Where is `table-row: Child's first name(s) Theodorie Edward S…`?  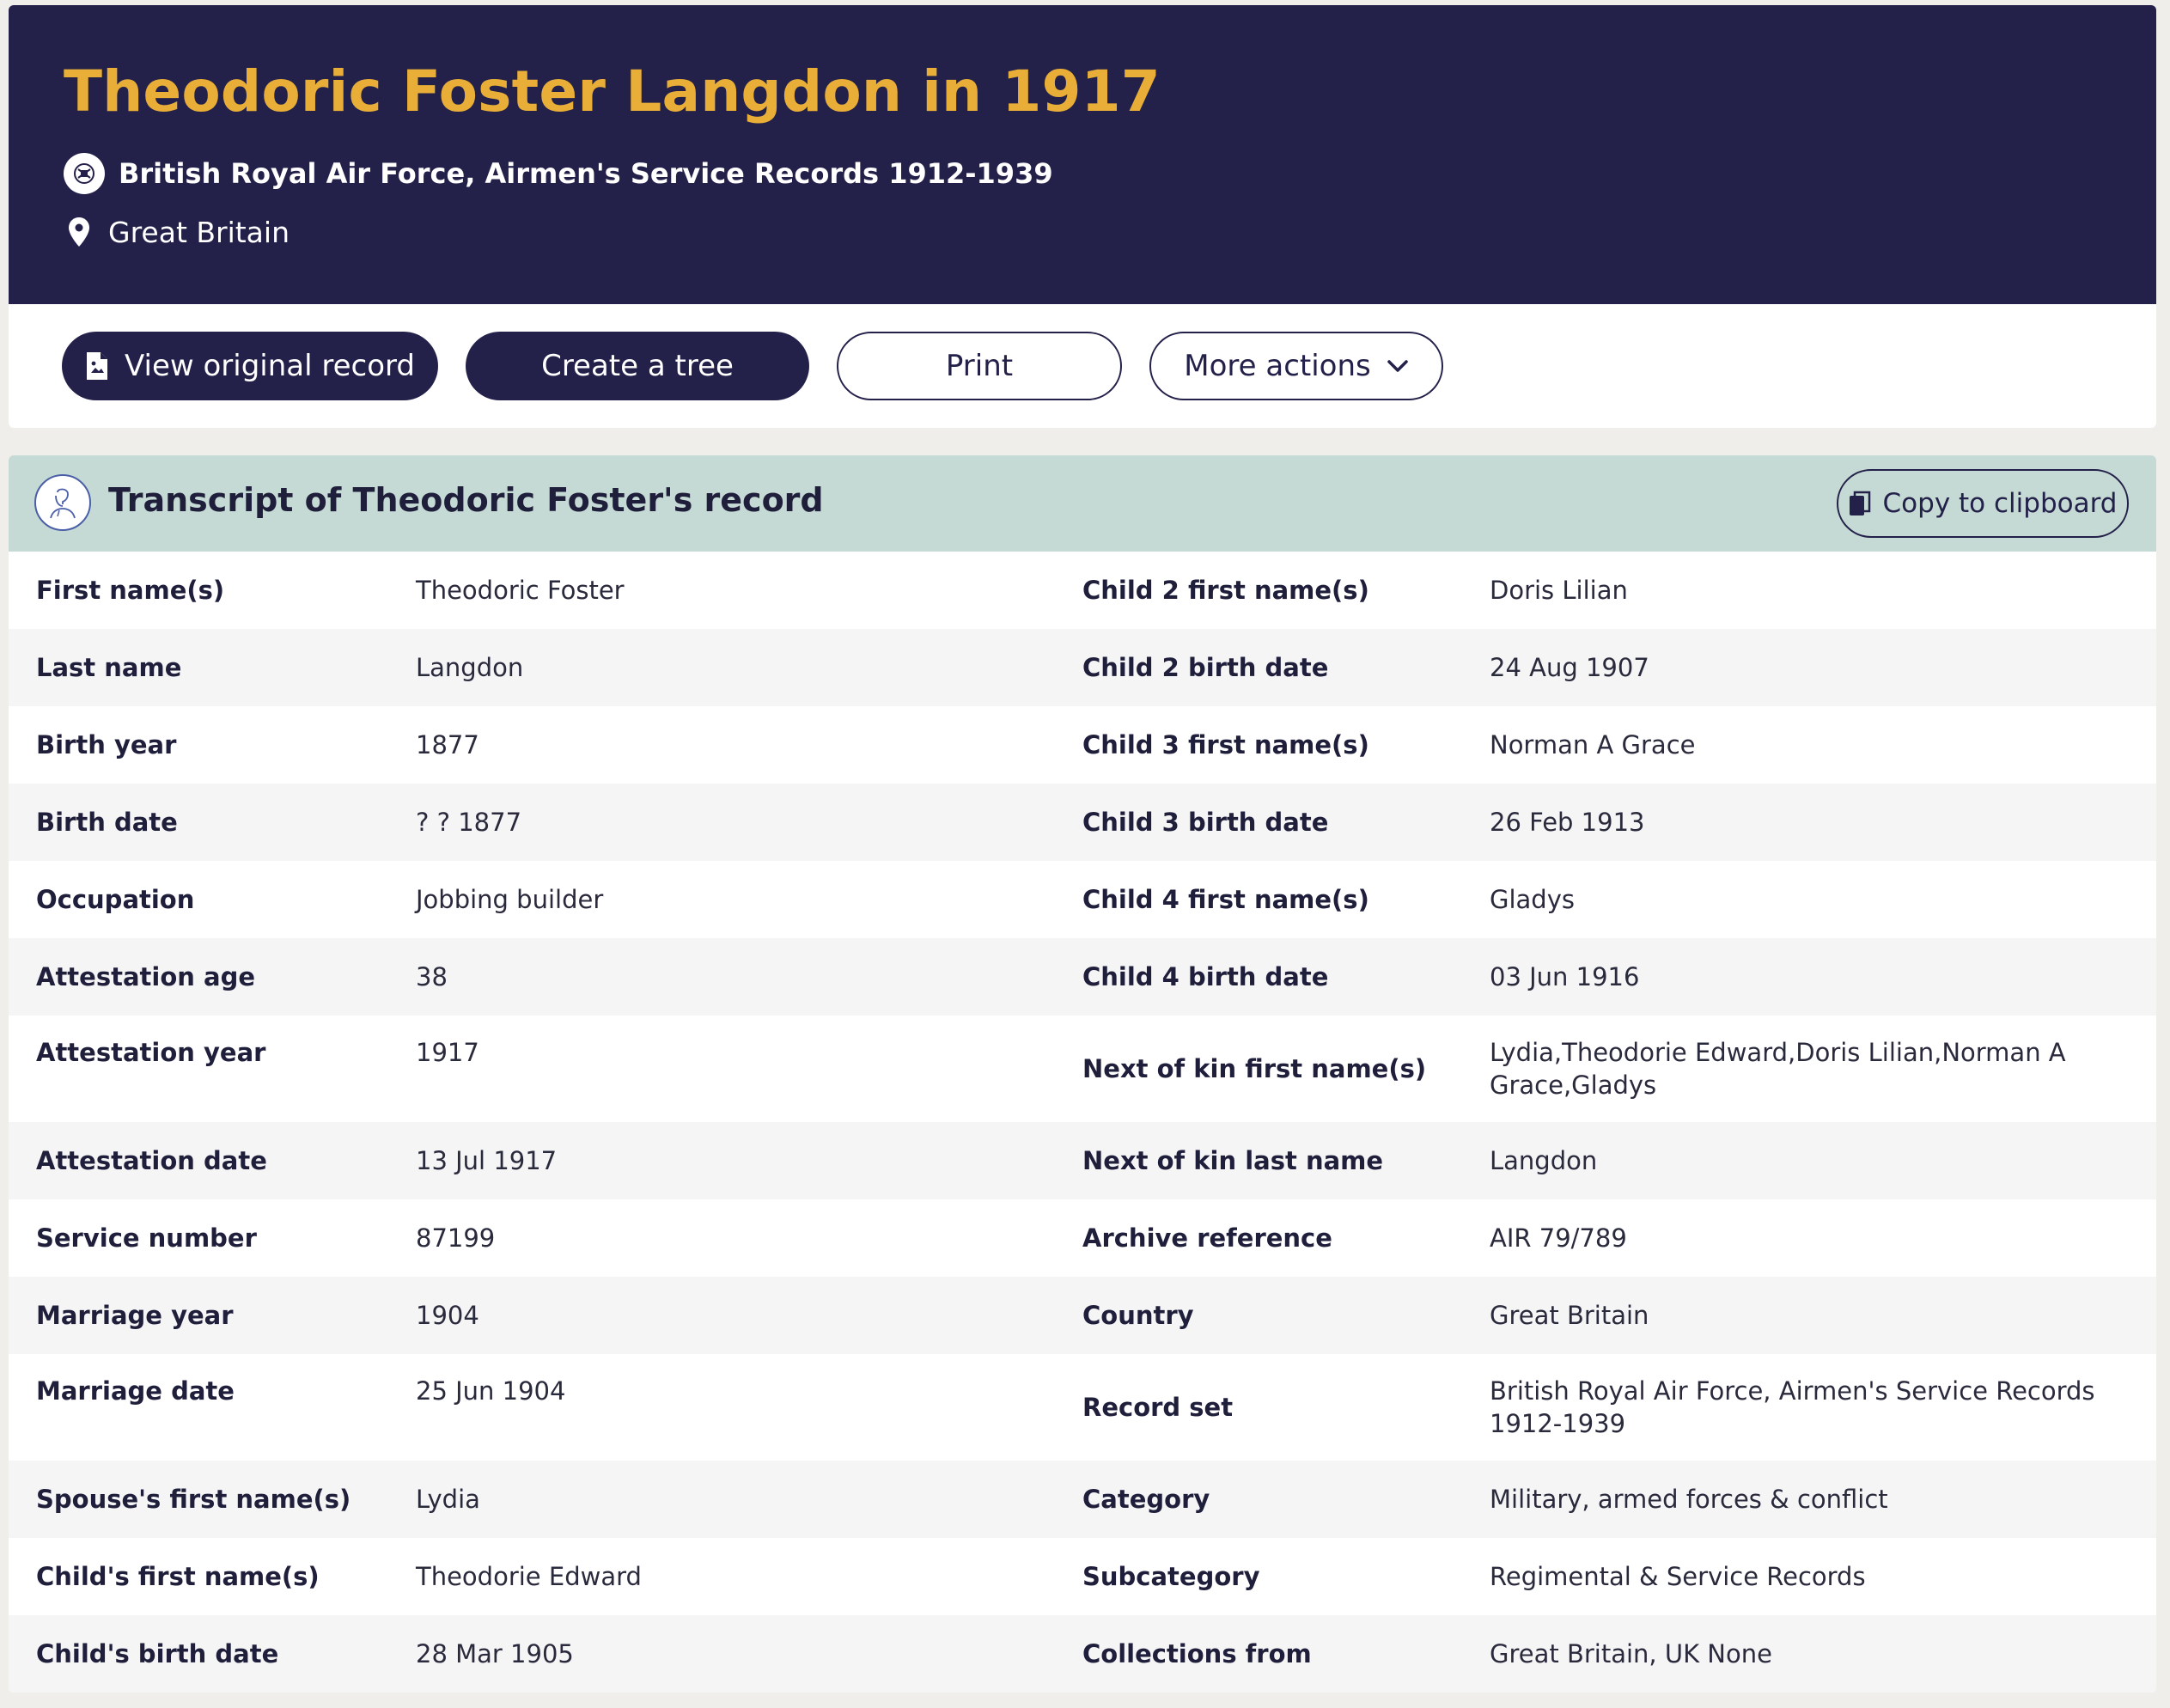
table-row: Child's first name(s) Theodorie Edward S… is located at coordinates (1082, 1576).